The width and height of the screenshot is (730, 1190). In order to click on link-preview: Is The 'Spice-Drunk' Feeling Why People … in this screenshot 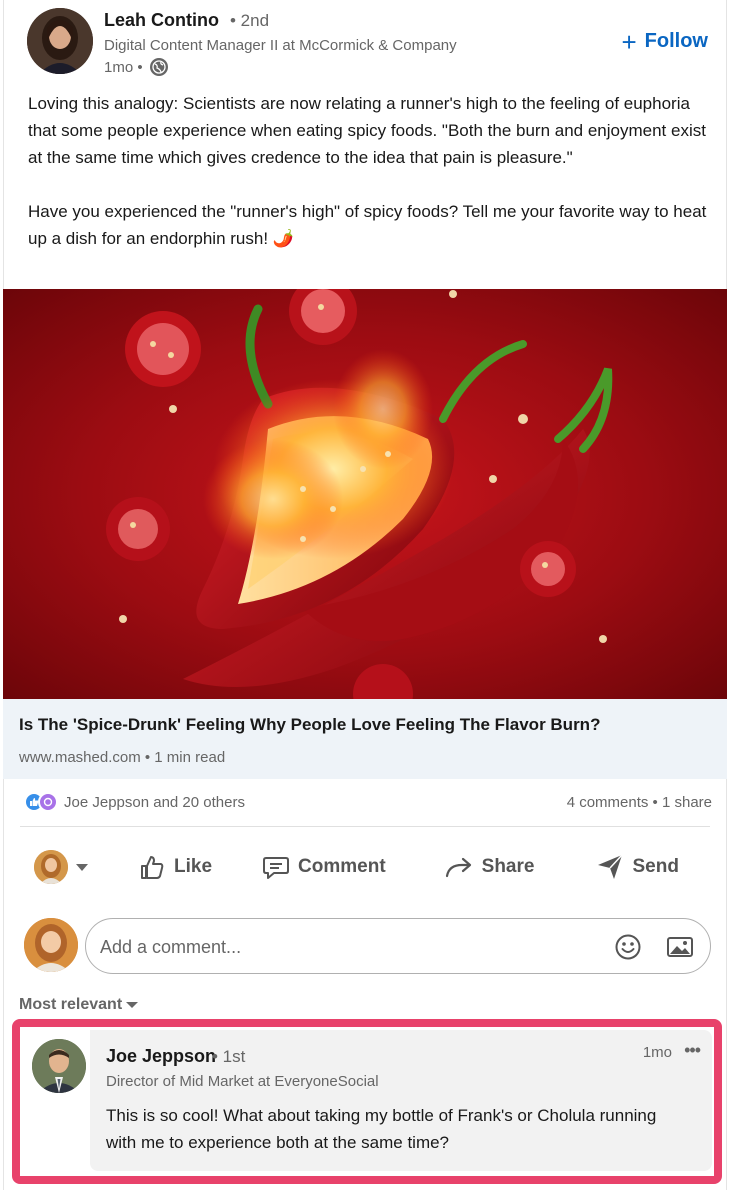, I will do `click(365, 739)`.